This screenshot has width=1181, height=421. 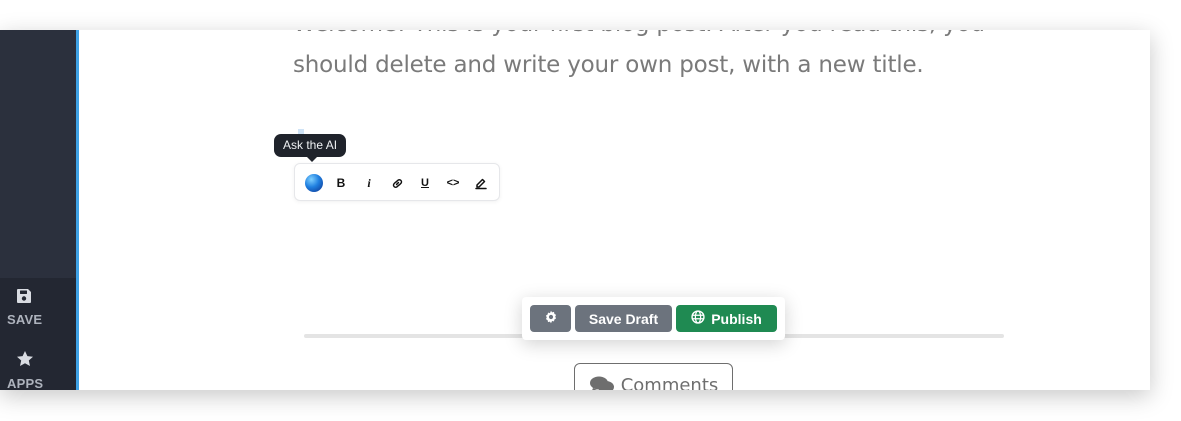 I want to click on underline-button: U, so click(x=425, y=183).